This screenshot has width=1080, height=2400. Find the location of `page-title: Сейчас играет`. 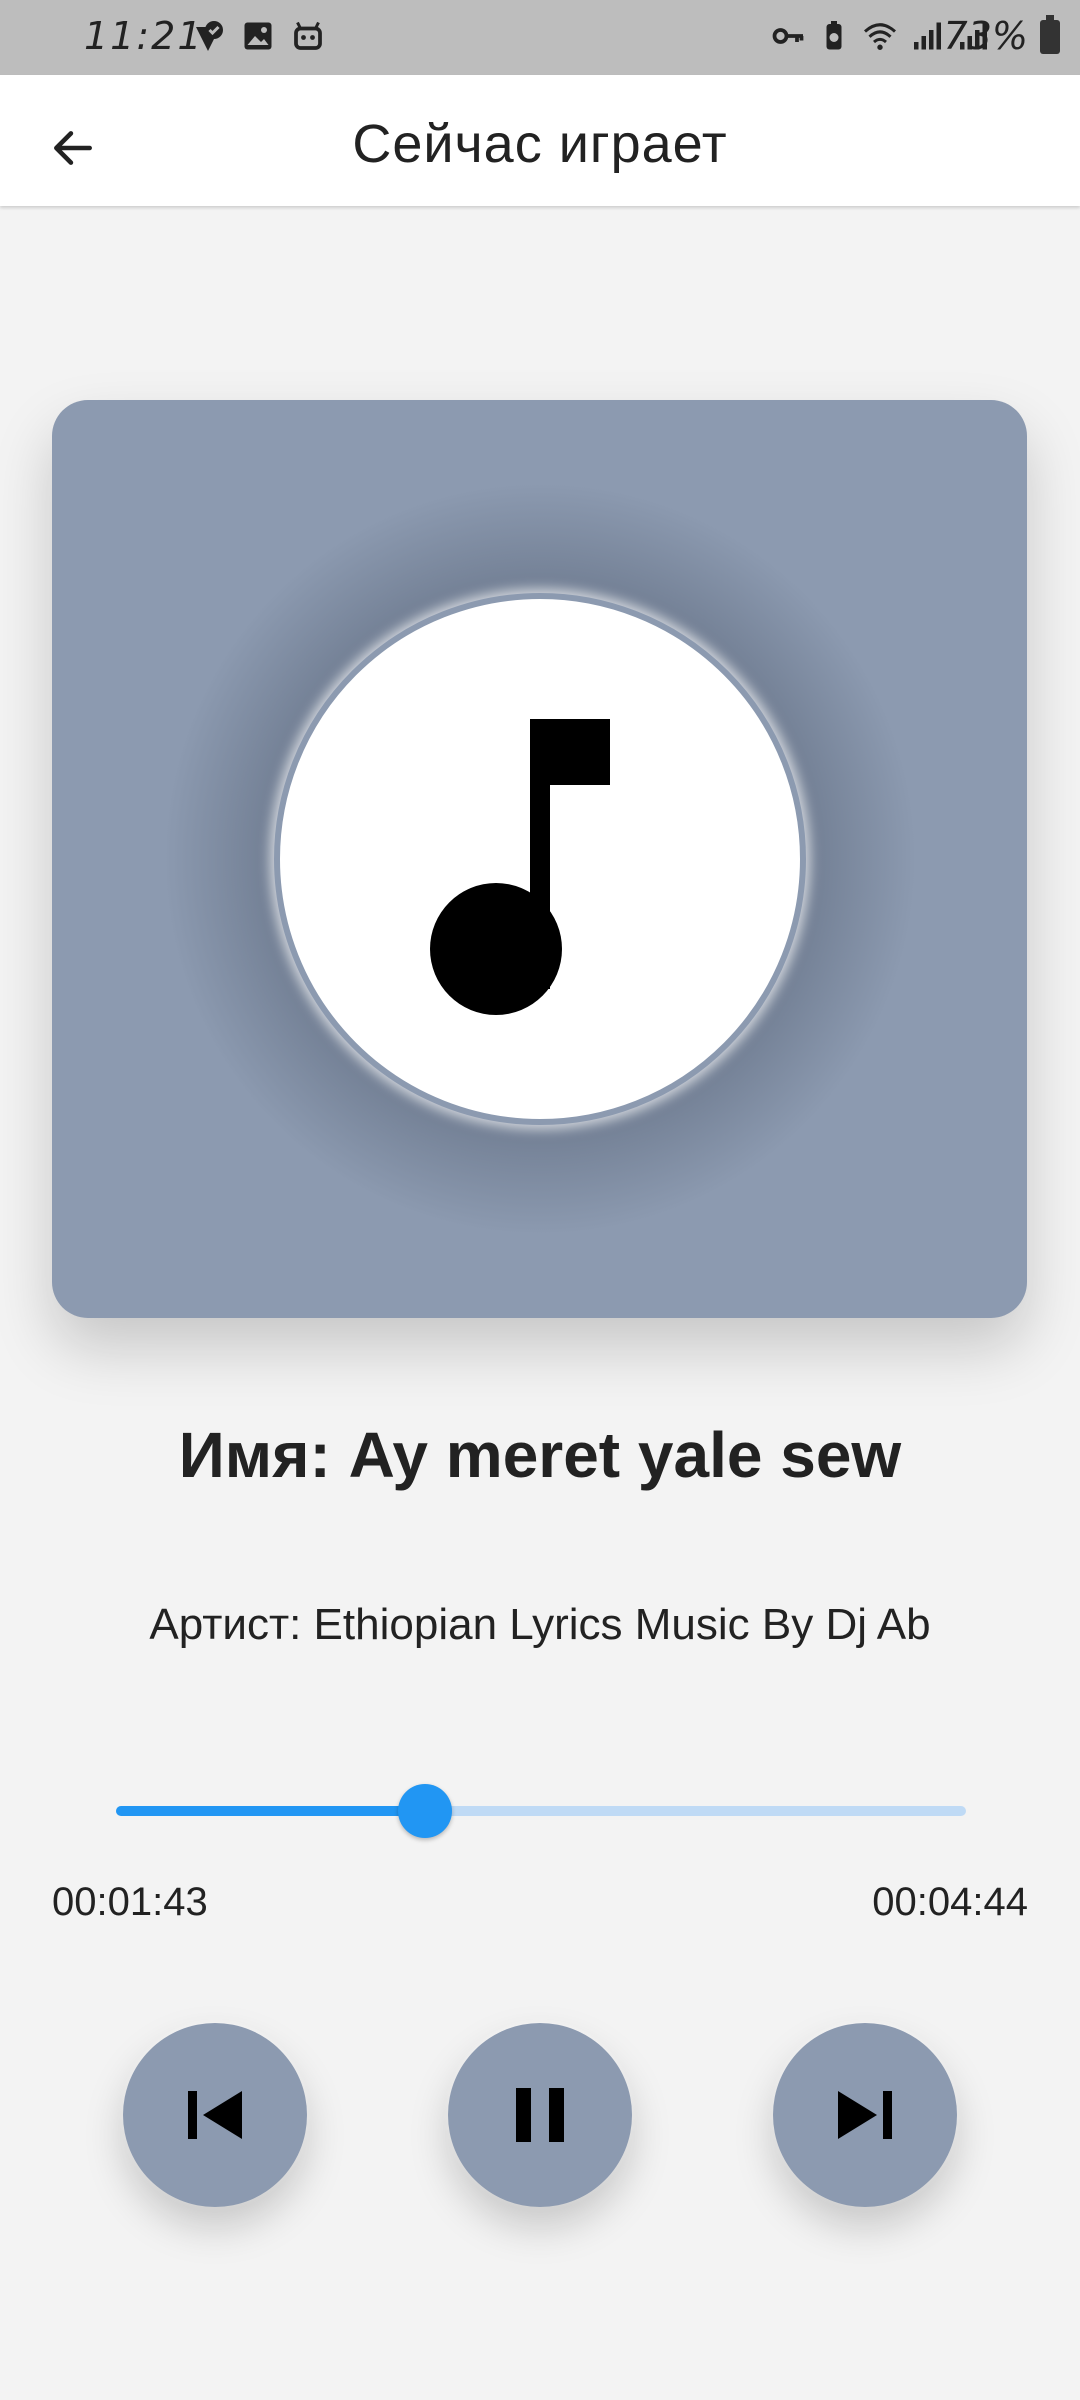

page-title: Сейчас играет is located at coordinates (540, 144).